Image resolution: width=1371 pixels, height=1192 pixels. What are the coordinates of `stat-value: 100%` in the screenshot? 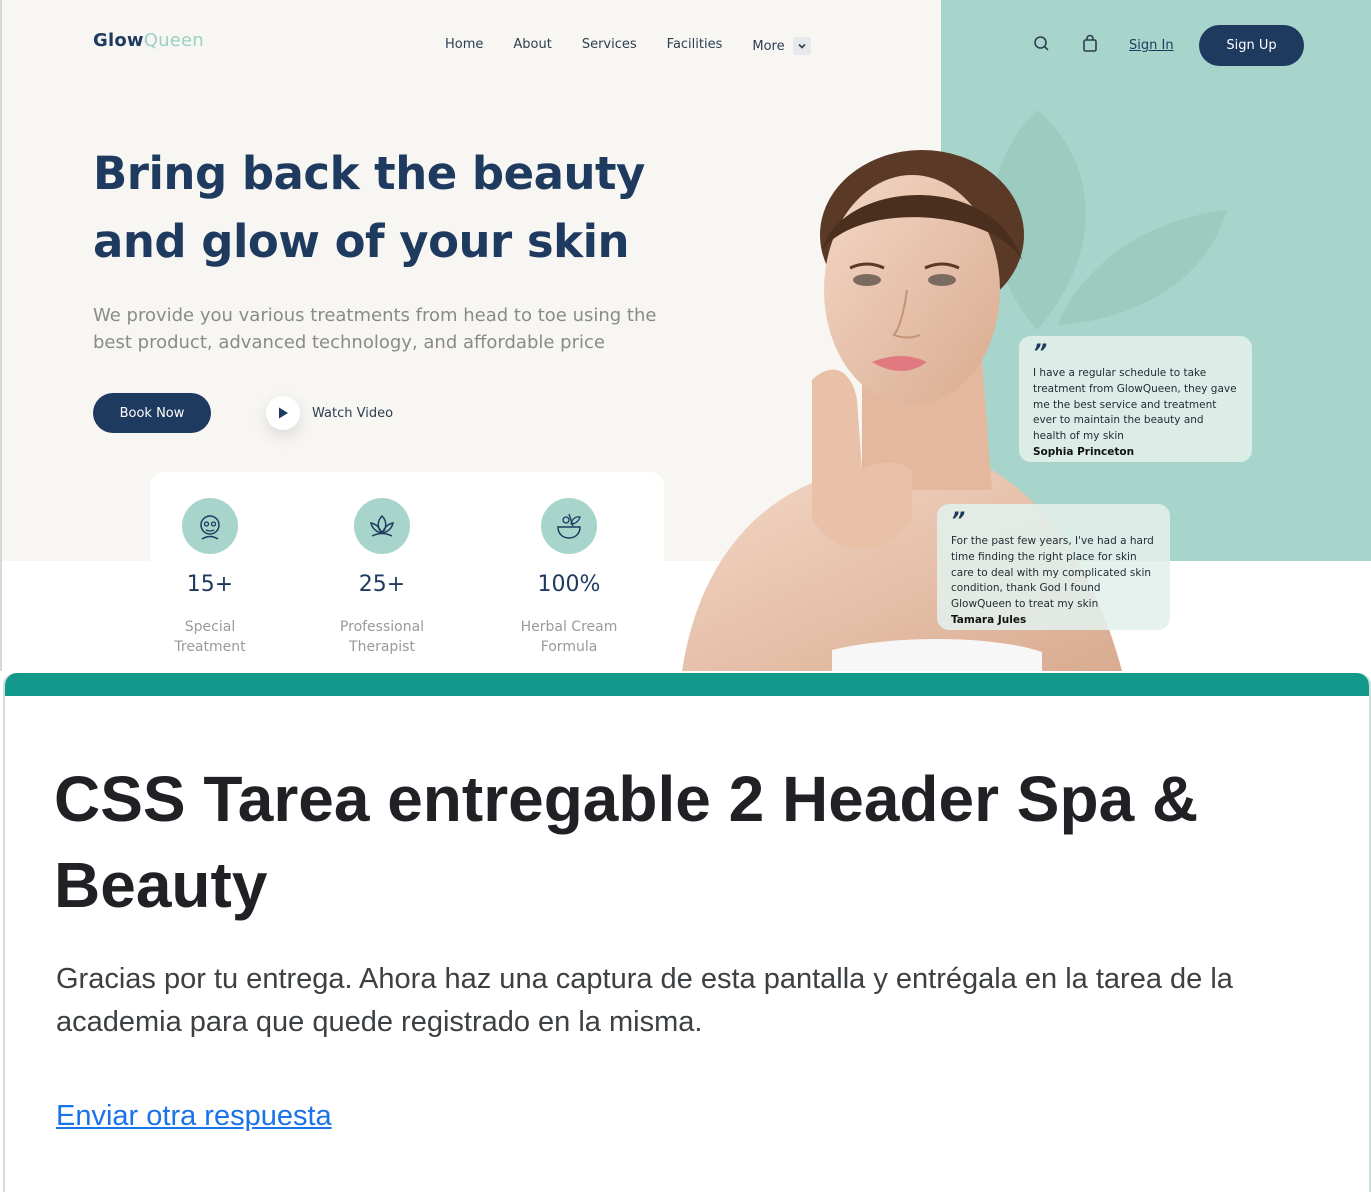 It's located at (569, 584).